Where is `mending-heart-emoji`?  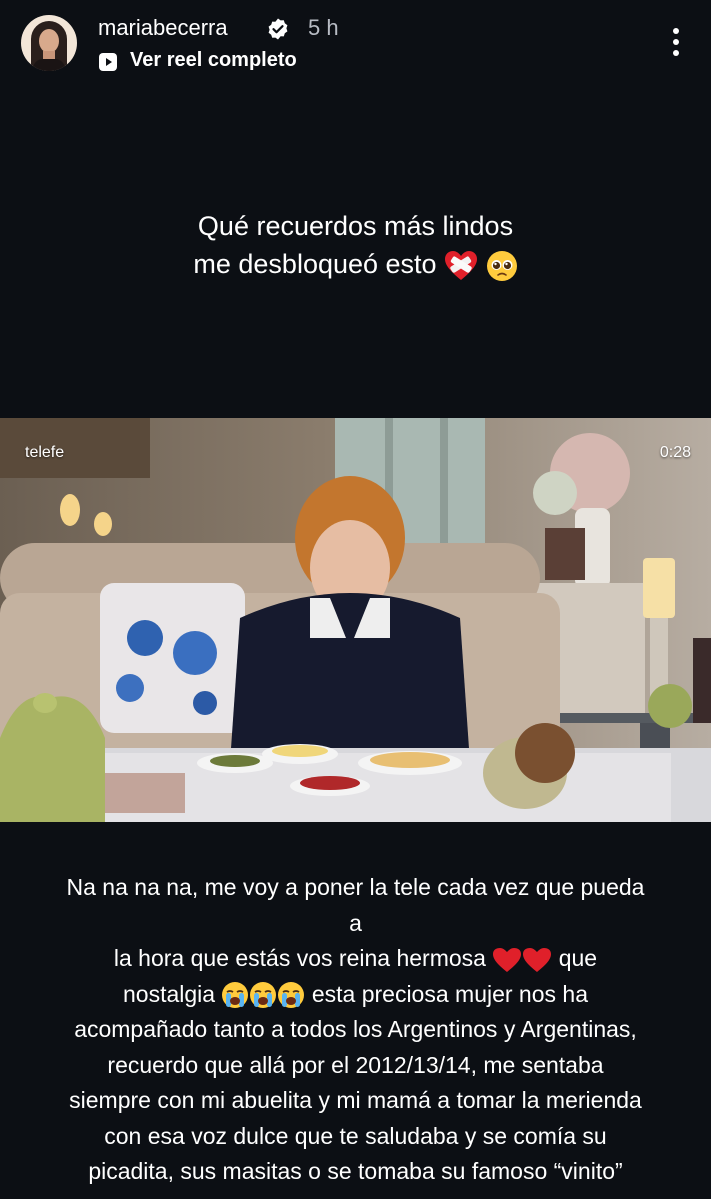 mending-heart-emoji is located at coordinates (461, 265).